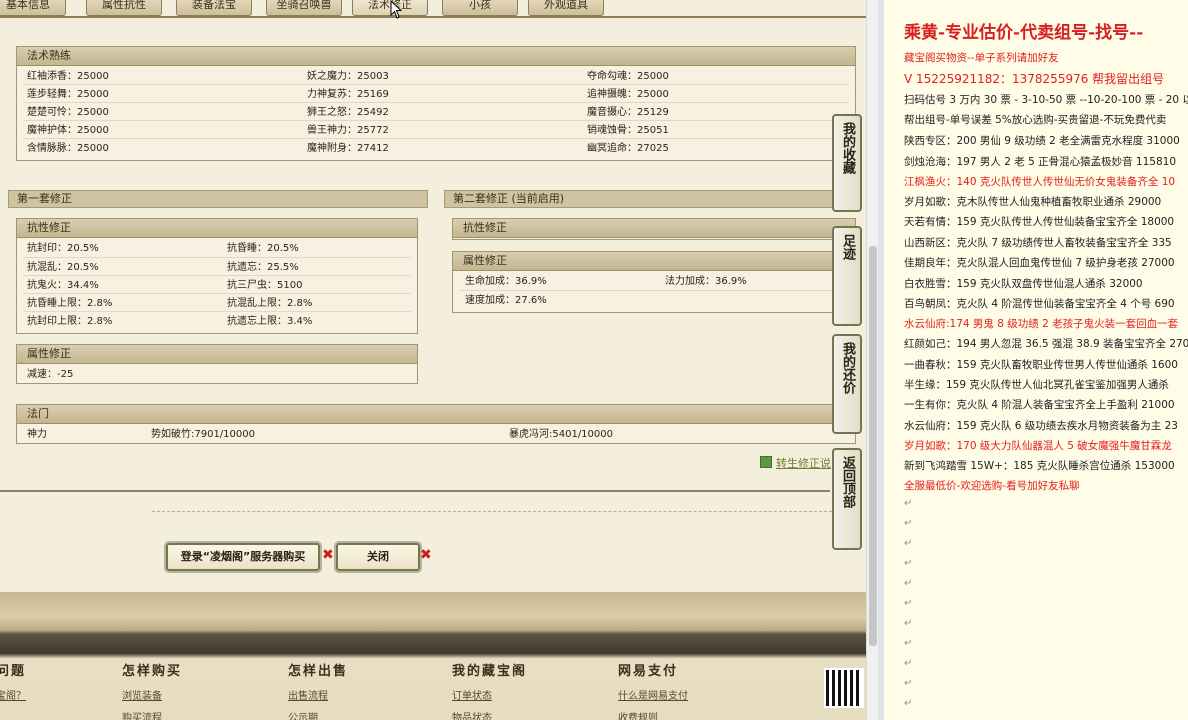 The width and height of the screenshot is (1188, 720). Describe the element at coordinates (628, 148) in the screenshot. I see `skill-cell: 幽冥追命：27025` at that location.